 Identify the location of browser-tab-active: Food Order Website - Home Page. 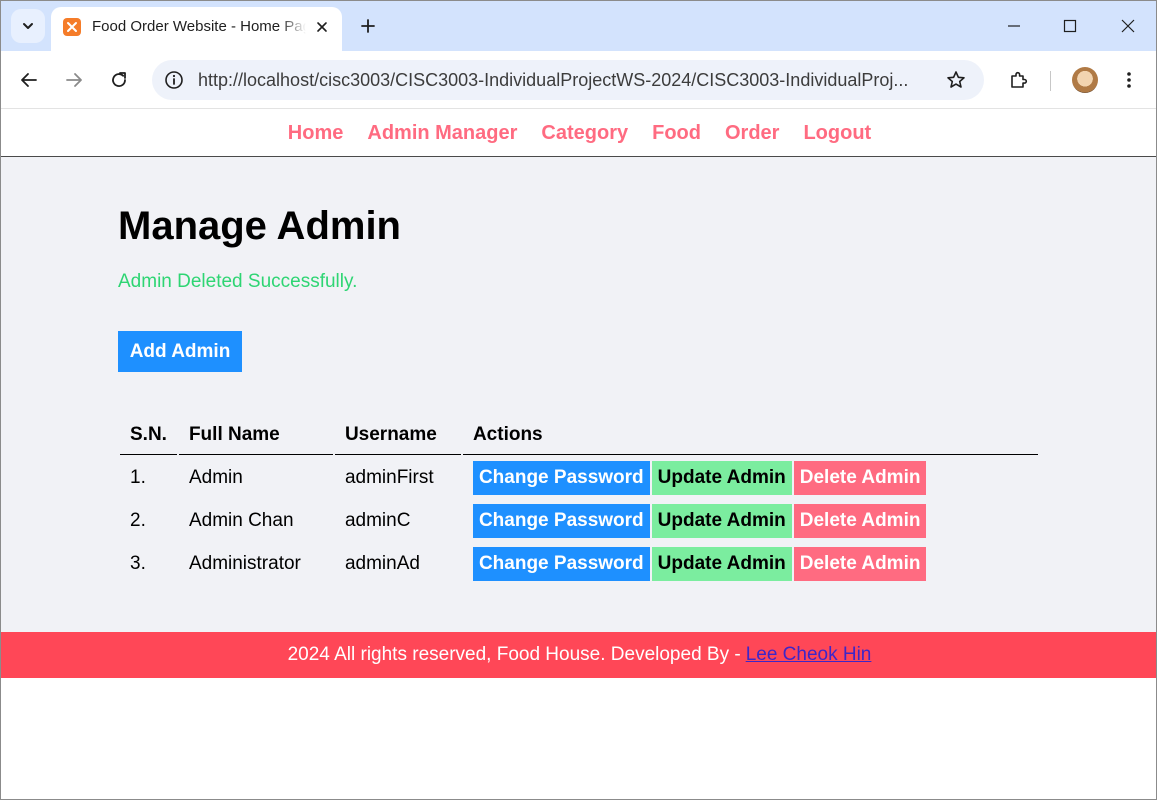
(196, 29).